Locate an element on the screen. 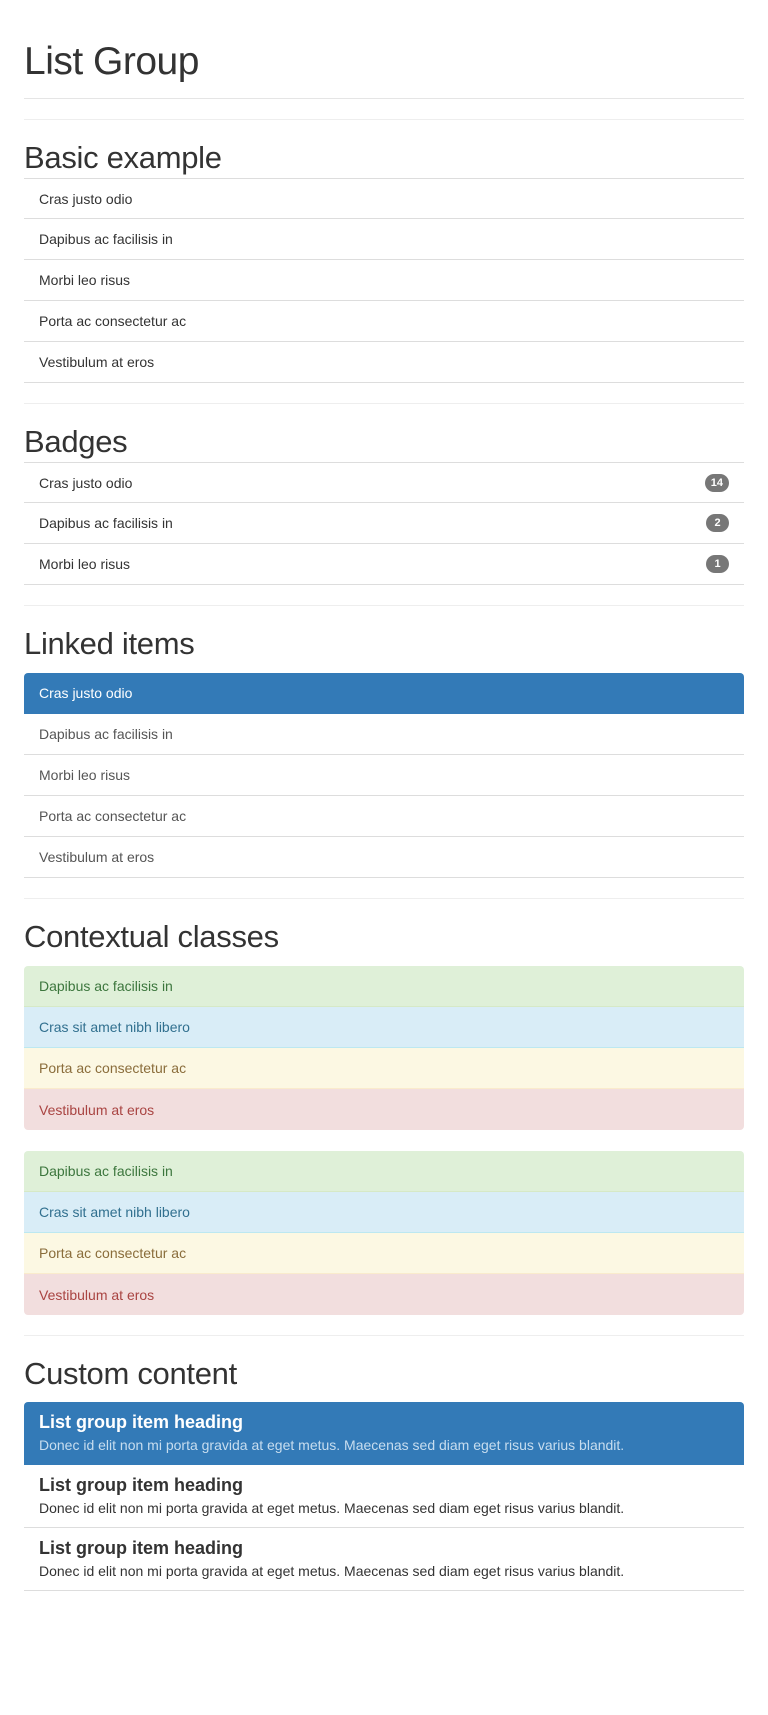 Image resolution: width=768 pixels, height=1715 pixels. list-item-warning: Porta ac consectetur ac is located at coordinates (384, 1068).